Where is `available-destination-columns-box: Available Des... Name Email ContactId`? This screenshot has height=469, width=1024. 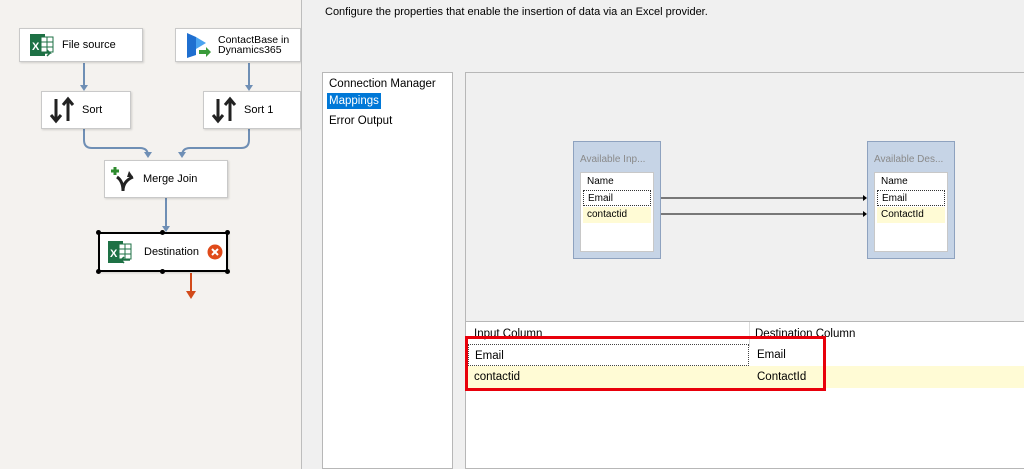 available-destination-columns-box: Available Des... Name Email ContactId is located at coordinates (911, 200).